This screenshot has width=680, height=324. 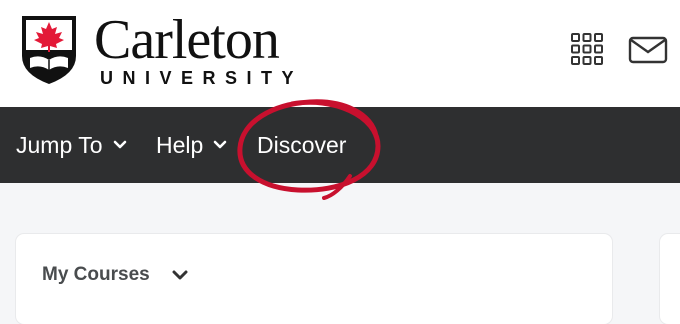 What do you see at coordinates (648, 50) in the screenshot?
I see `mail-icon` at bounding box center [648, 50].